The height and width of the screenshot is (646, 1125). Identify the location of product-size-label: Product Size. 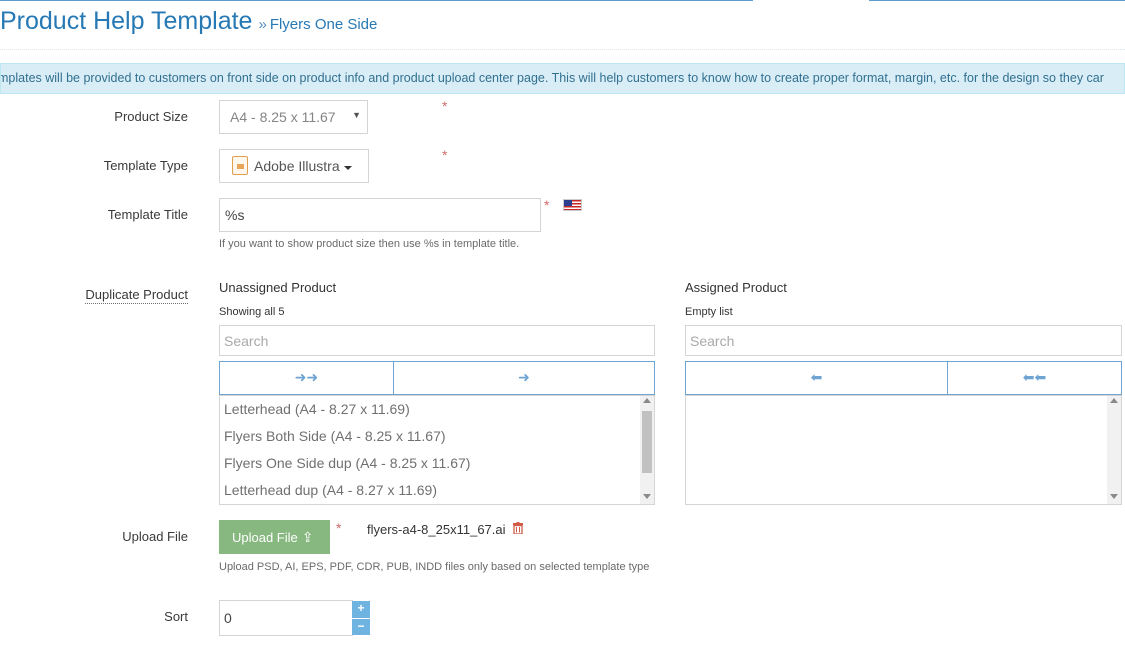
(151, 116).